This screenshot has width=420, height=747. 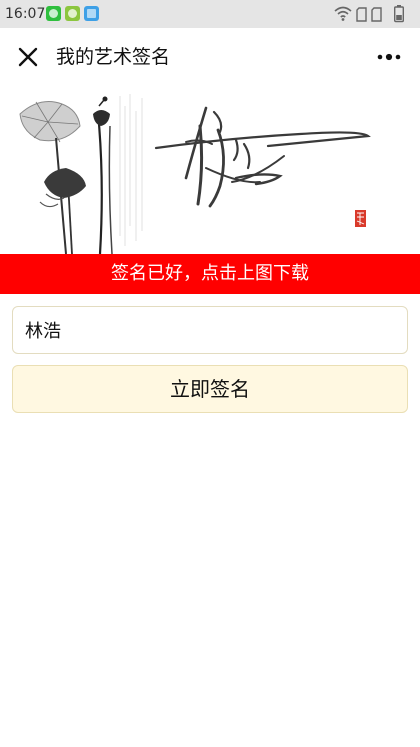 I want to click on close-button, so click(x=28, y=57).